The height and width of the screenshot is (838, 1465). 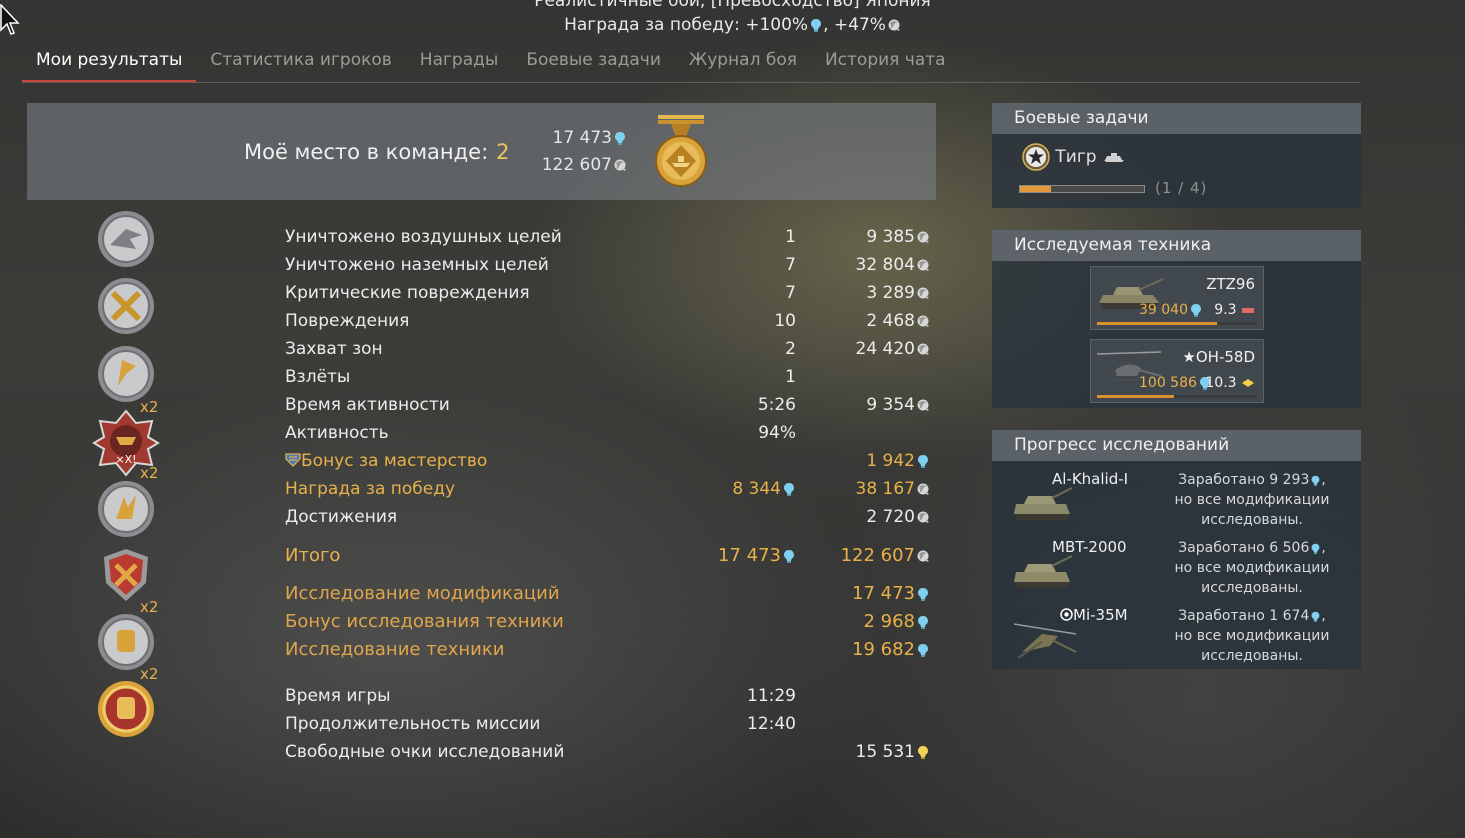 What do you see at coordinates (885, 752) in the screenshot?
I see `stat-value: 15 531` at bounding box center [885, 752].